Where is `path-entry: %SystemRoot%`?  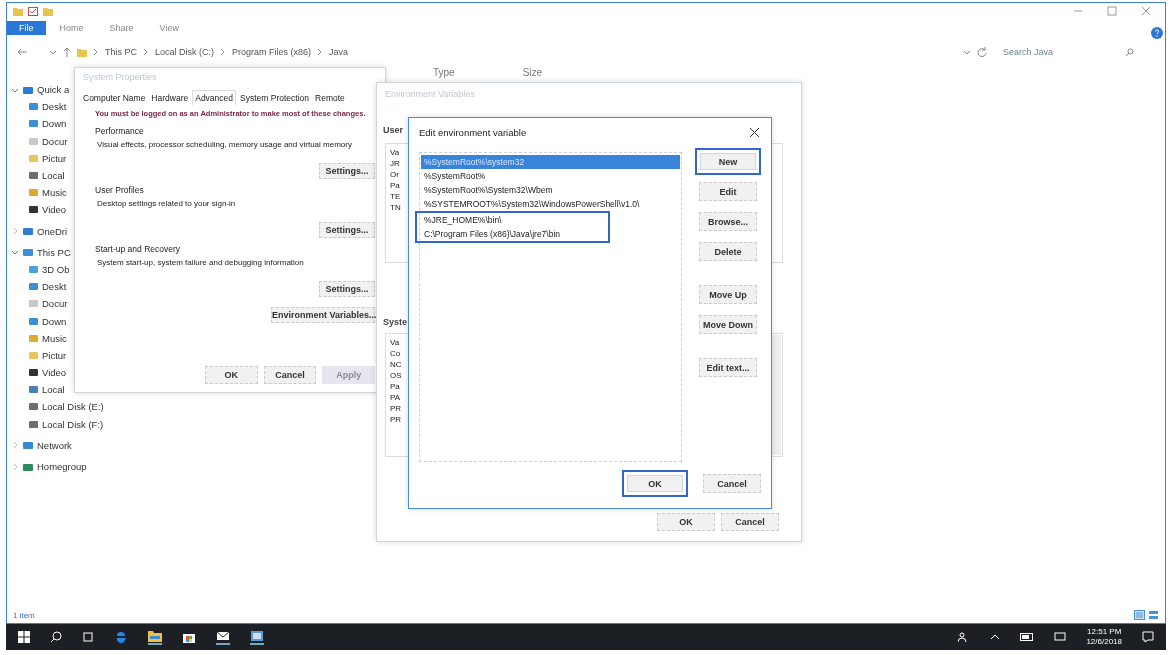 path-entry: %SystemRoot% is located at coordinates (550, 176).